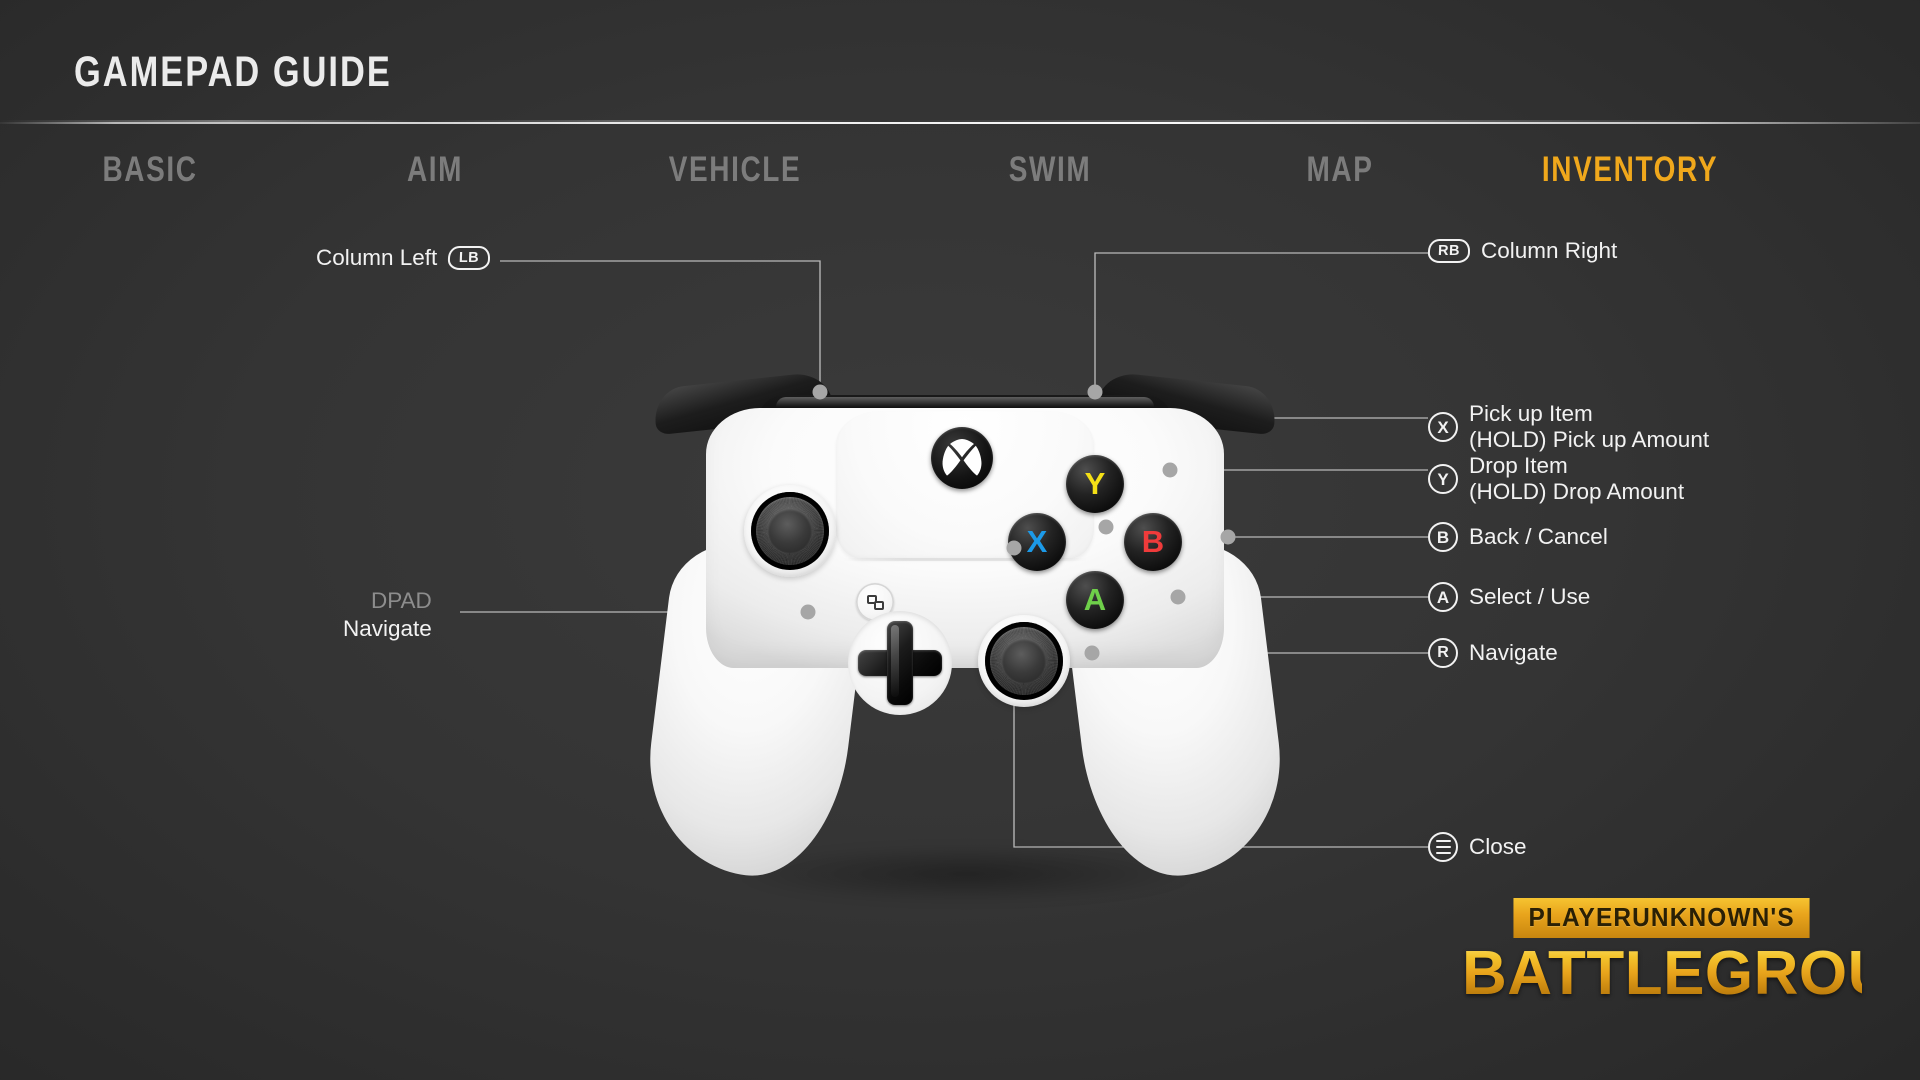 This screenshot has height=1080, width=1920. Describe the element at coordinates (1037, 542) in the screenshot. I see `controller-button-x: X` at that location.